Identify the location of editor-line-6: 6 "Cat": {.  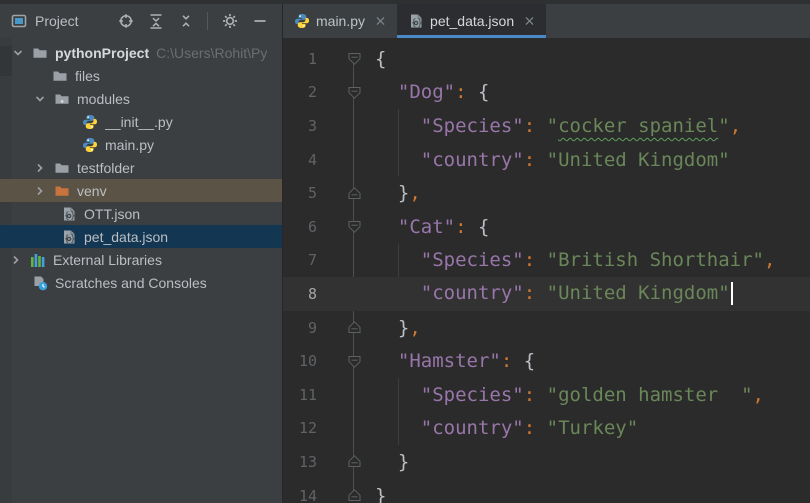
(546, 227).